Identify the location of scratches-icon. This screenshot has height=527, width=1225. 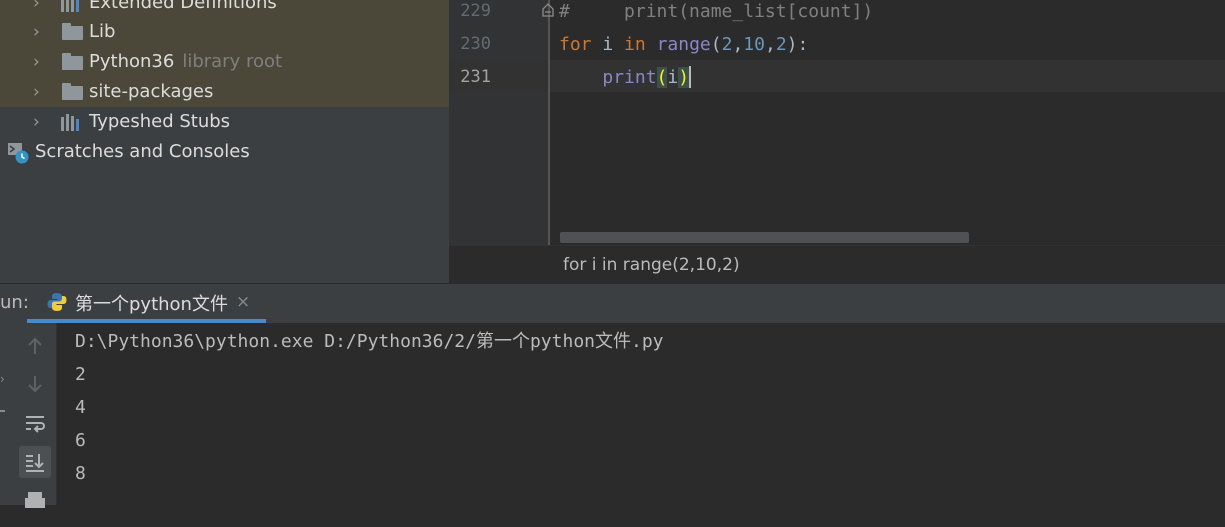
(18, 153).